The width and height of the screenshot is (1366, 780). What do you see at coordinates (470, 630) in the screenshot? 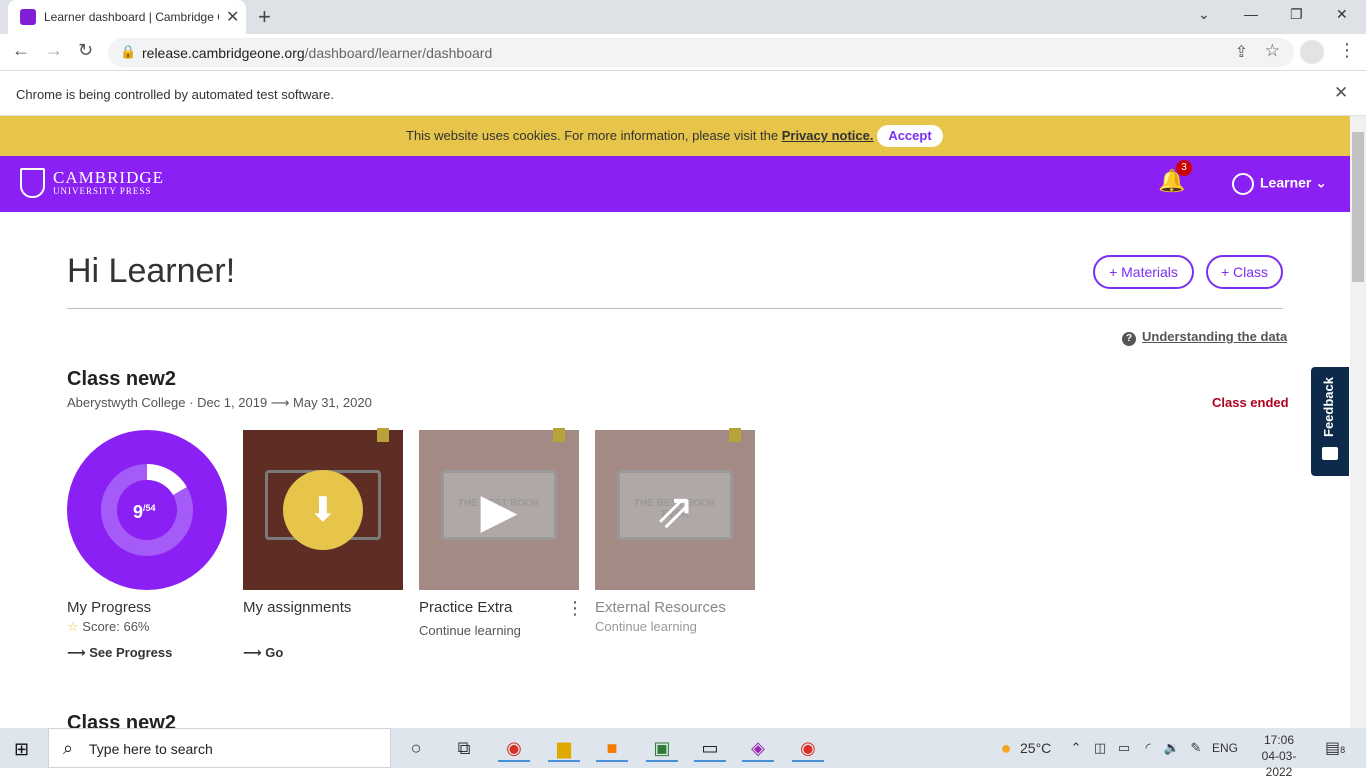
I see `practice-extra-subtitle: Continue learning` at bounding box center [470, 630].